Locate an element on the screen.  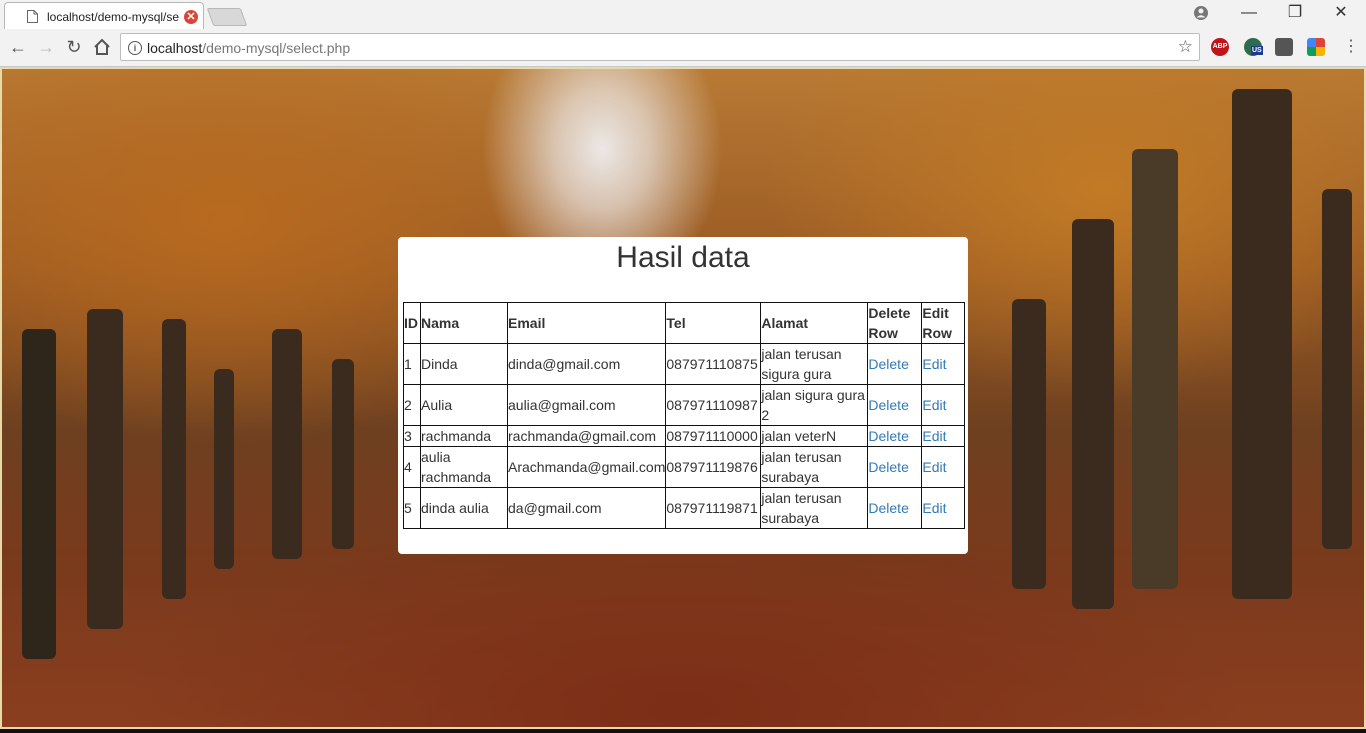
cell-id: 4 is located at coordinates (412, 467).